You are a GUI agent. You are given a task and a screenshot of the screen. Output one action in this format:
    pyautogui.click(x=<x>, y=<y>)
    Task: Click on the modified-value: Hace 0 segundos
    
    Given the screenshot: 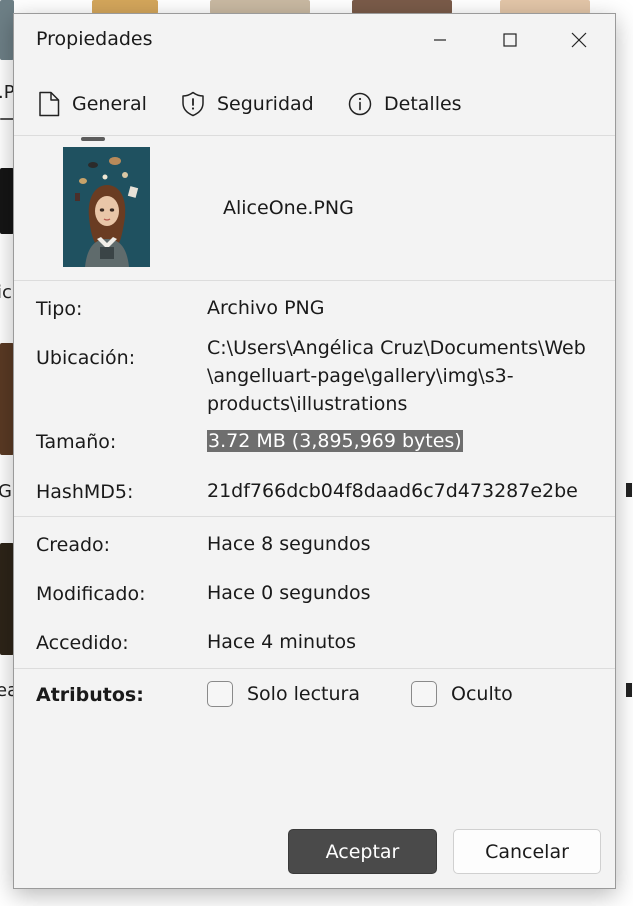 What is the action you would take?
    pyautogui.click(x=289, y=593)
    